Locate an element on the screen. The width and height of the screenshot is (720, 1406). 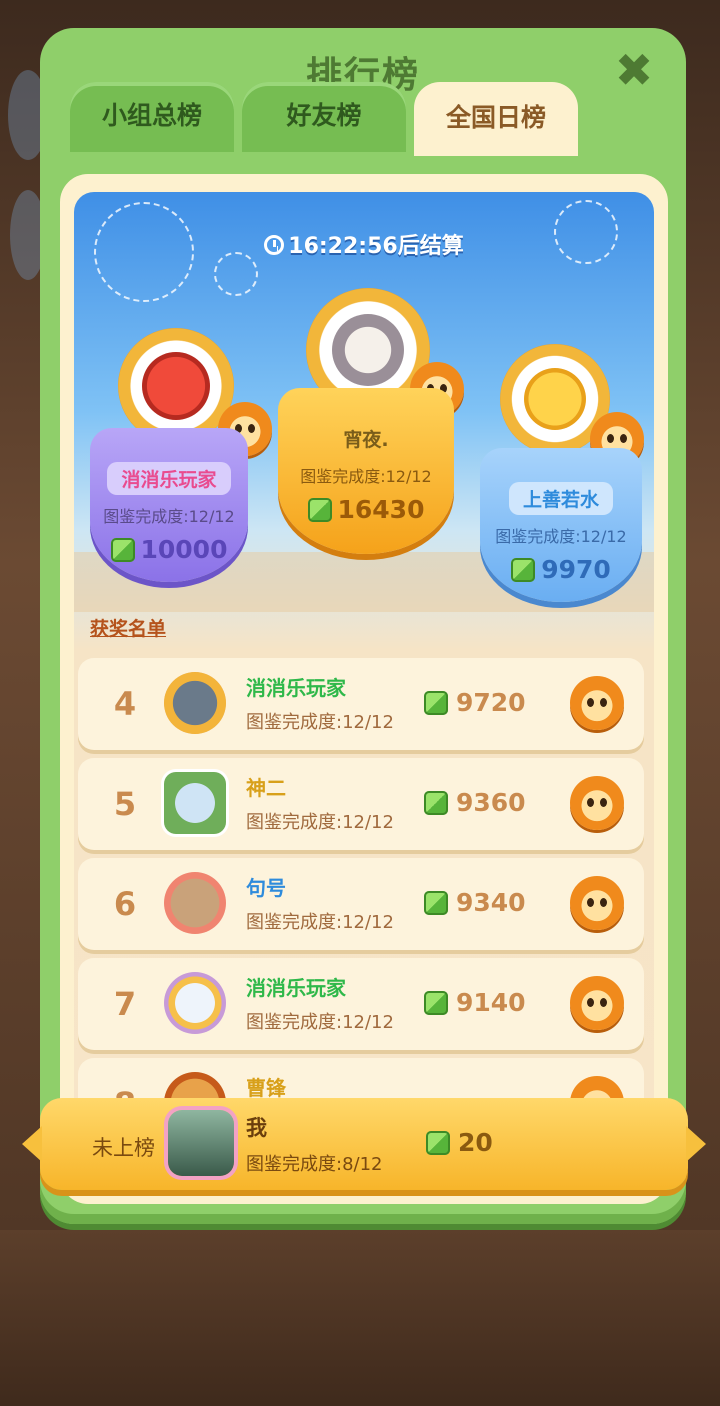
player-score-value: 9360 is located at coordinates (491, 802).